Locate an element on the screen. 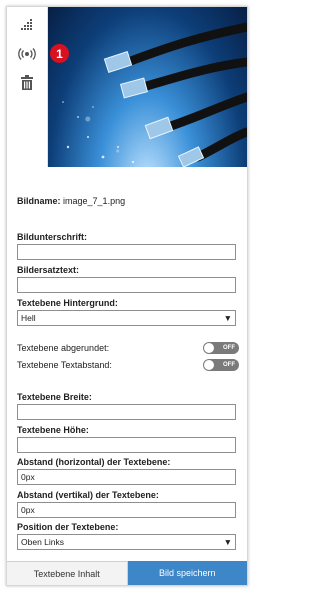 The height and width of the screenshot is (590, 320). background-select: Hell ▼ is located at coordinates (126, 318).